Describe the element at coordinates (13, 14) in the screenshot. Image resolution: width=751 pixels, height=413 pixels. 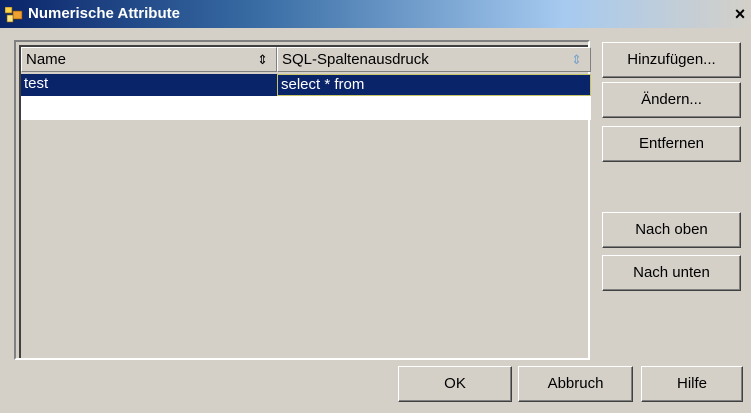
I see `app-window-icon` at that location.